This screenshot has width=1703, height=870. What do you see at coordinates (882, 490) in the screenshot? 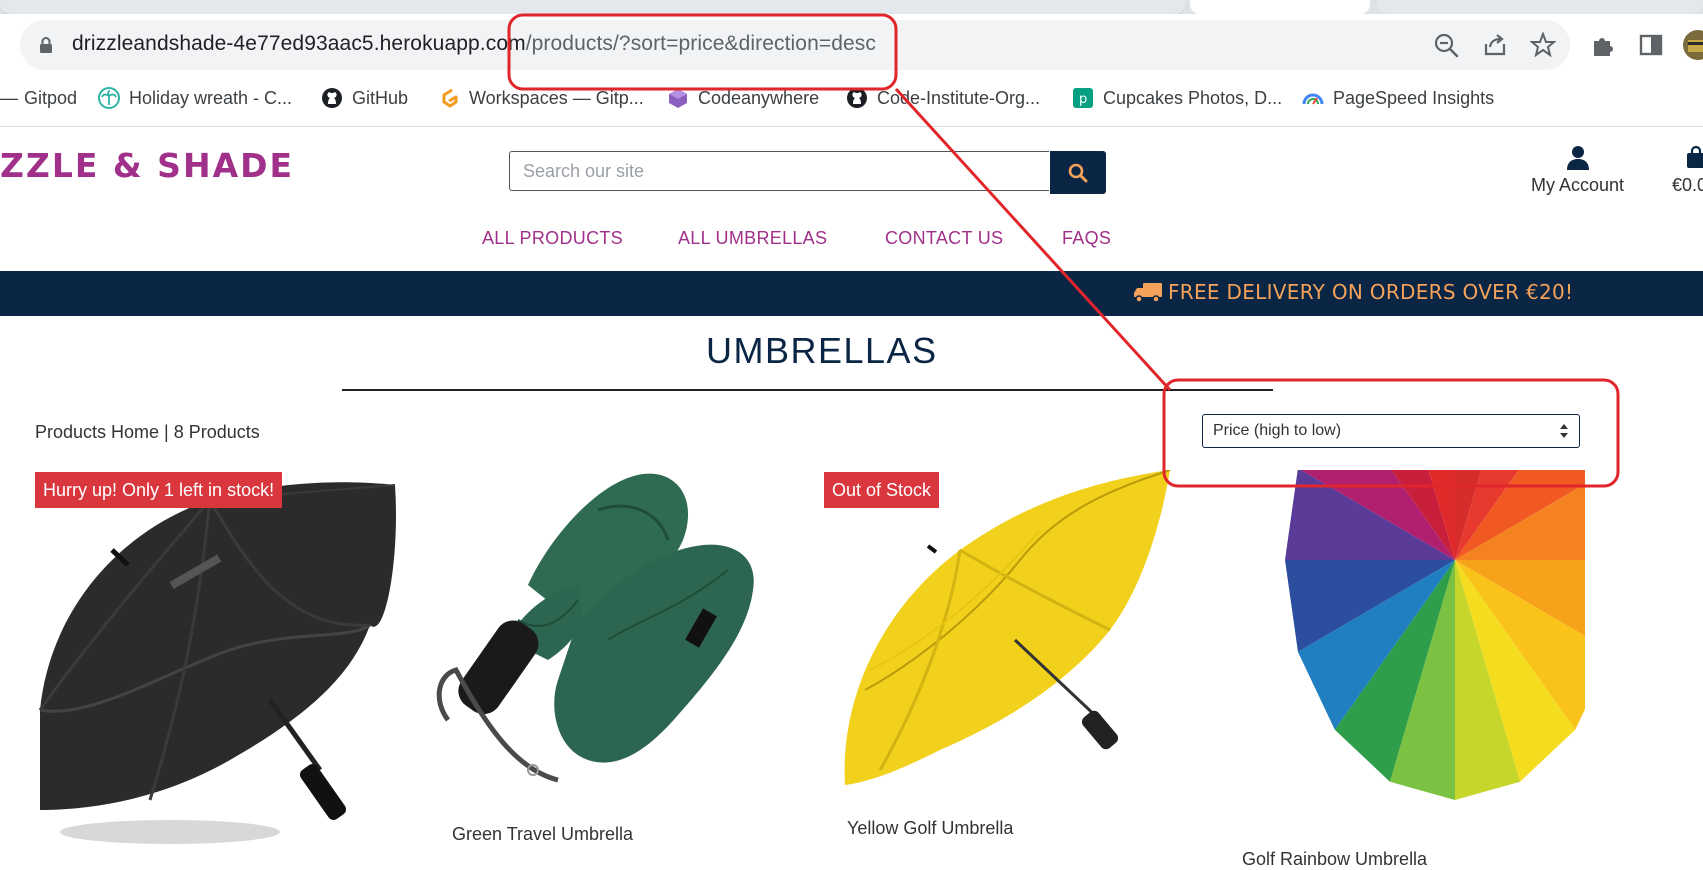
I see `stock-badge: Out of Stock` at bounding box center [882, 490].